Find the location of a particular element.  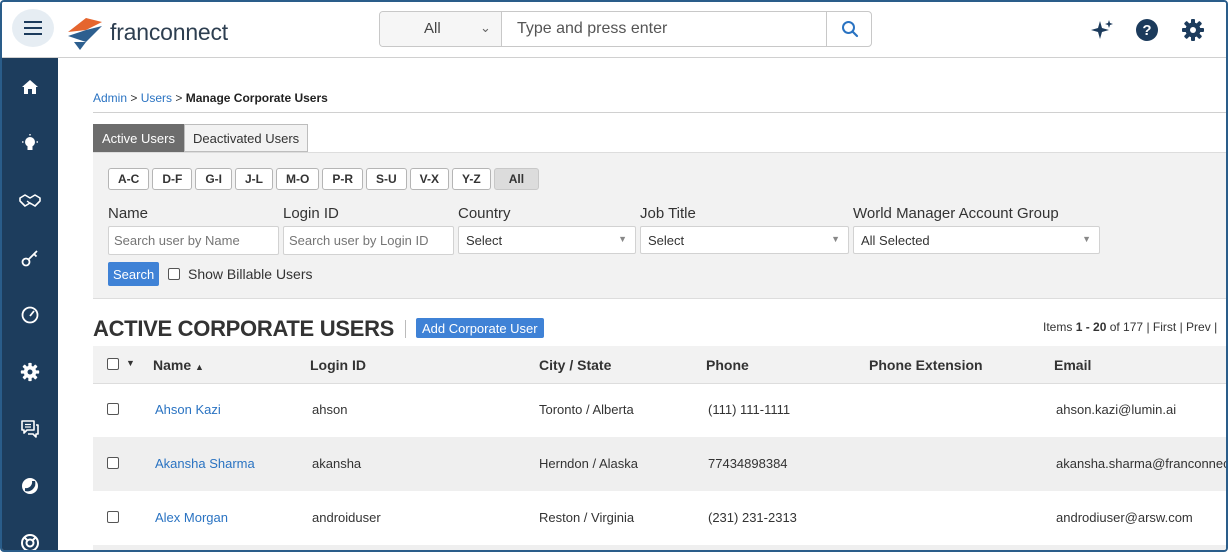

alpha-filter-y-z: Y-Z is located at coordinates (471, 179).